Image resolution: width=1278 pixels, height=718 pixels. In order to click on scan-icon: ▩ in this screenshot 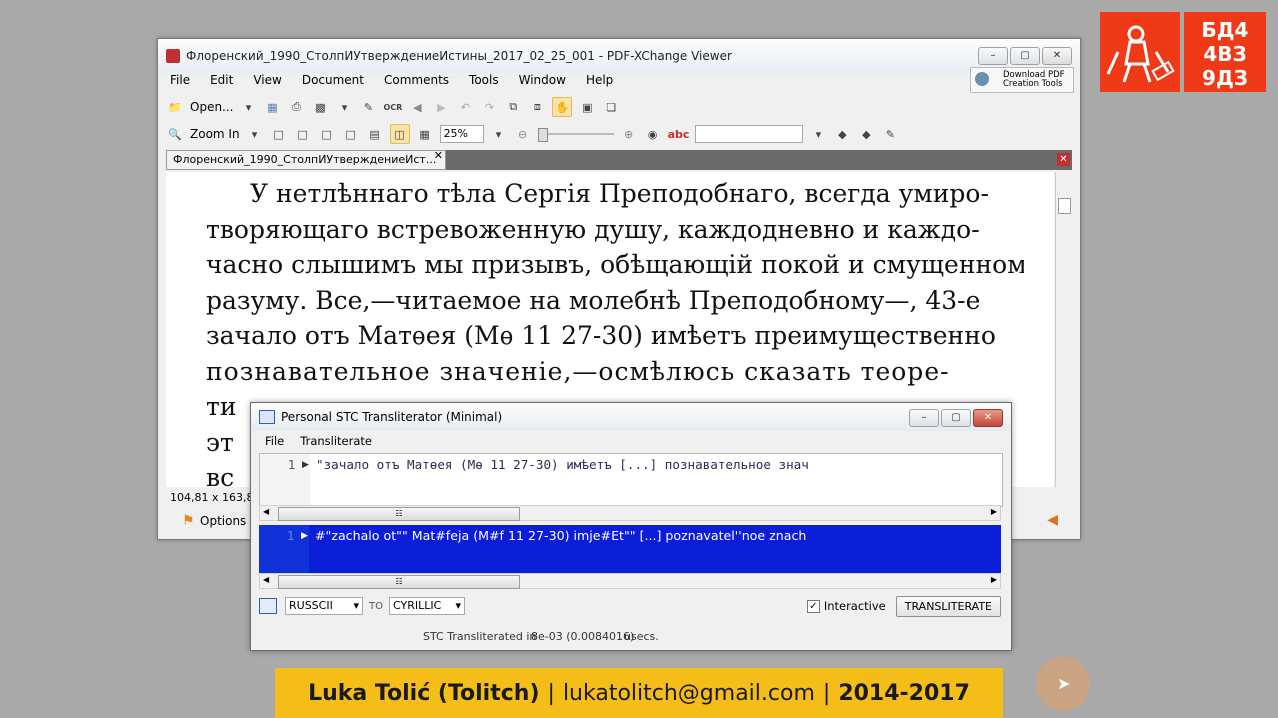, I will do `click(321, 107)`.